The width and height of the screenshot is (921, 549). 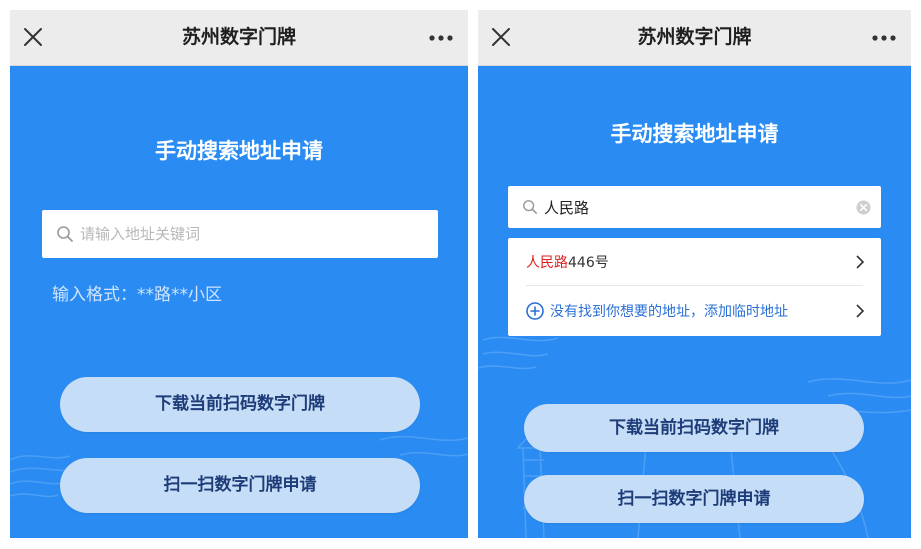 I want to click on search-results: 人民路446号 没有找到你想要的地址，添加临时地址, so click(x=694, y=287).